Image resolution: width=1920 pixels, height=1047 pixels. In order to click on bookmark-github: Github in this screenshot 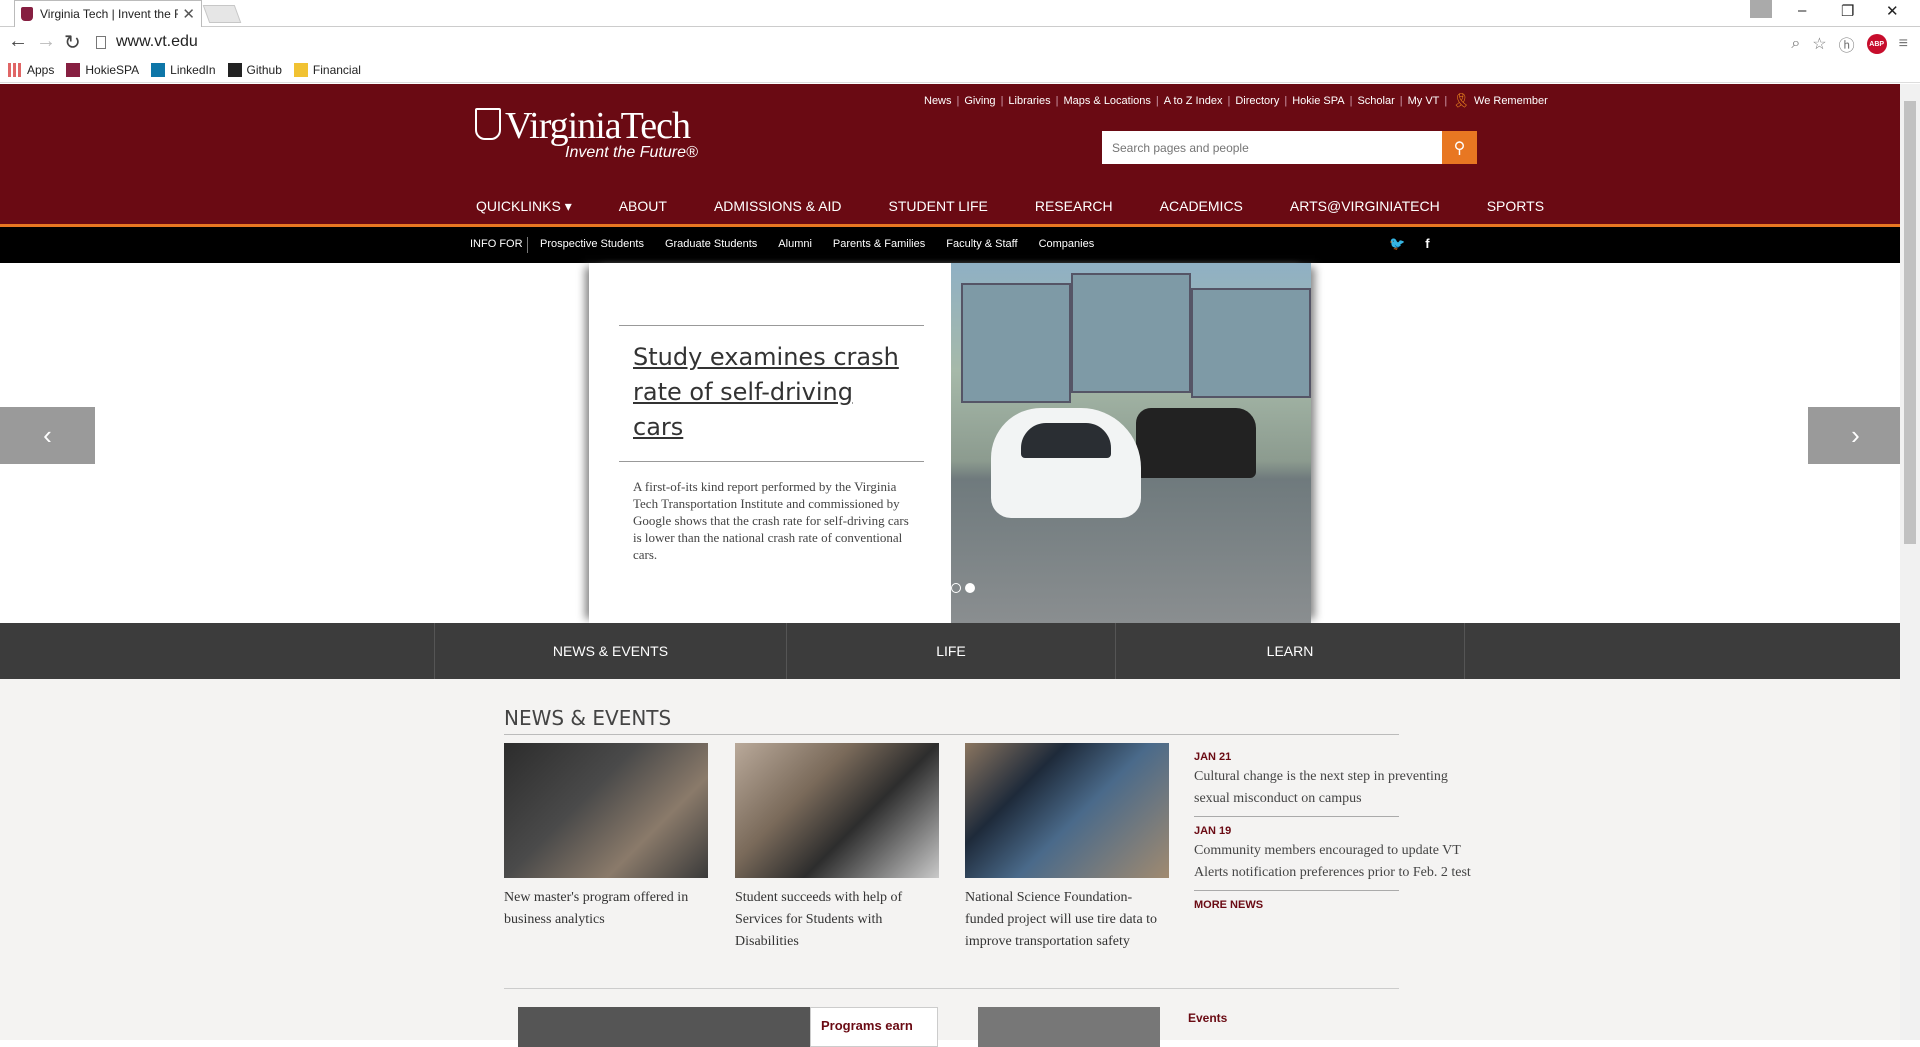, I will do `click(254, 69)`.